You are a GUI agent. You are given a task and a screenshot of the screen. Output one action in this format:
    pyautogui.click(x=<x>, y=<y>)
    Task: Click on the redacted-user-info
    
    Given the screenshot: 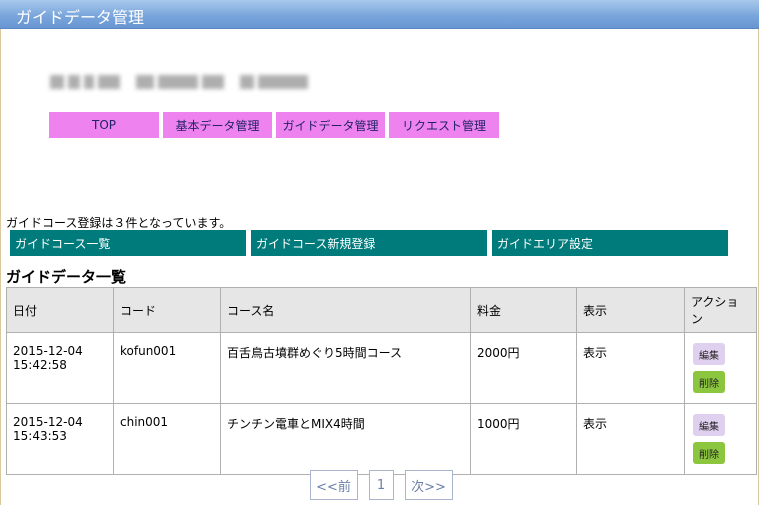 What is the action you would take?
    pyautogui.click(x=185, y=82)
    